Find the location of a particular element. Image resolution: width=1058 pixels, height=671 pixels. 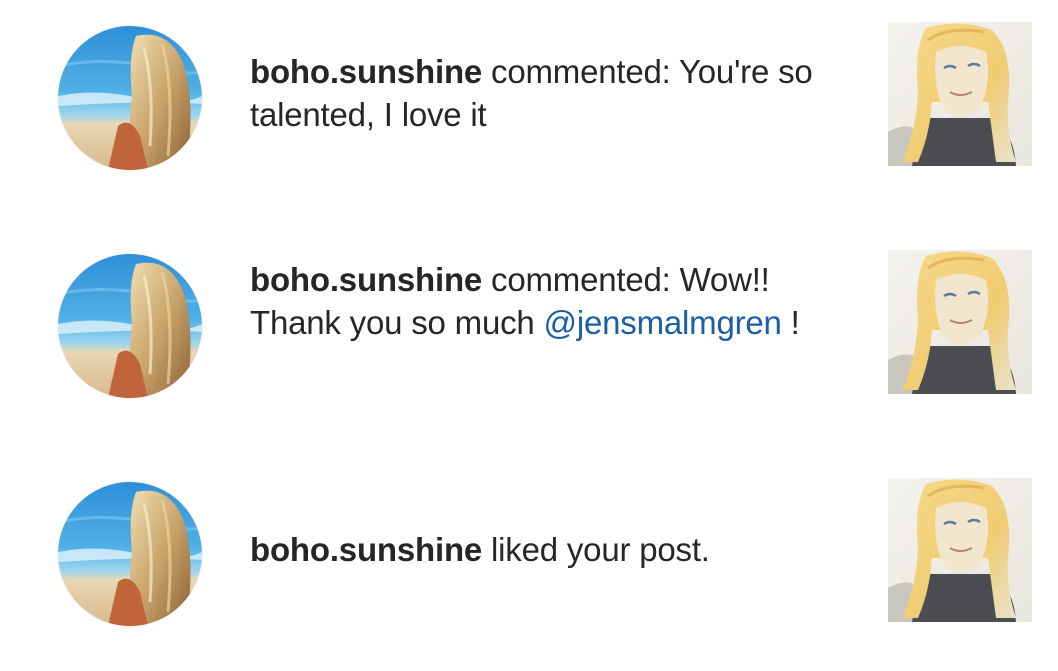

notification-text: boho.sunshine liked your post. is located at coordinates (545, 549).